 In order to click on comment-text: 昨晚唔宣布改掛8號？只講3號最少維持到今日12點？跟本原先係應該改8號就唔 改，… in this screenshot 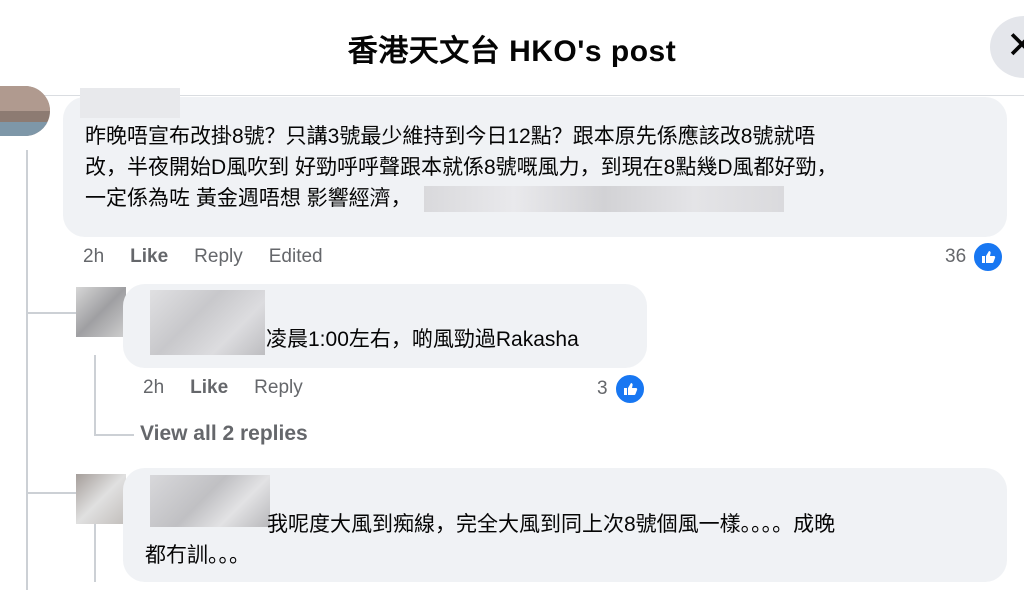, I will do `click(461, 168)`.